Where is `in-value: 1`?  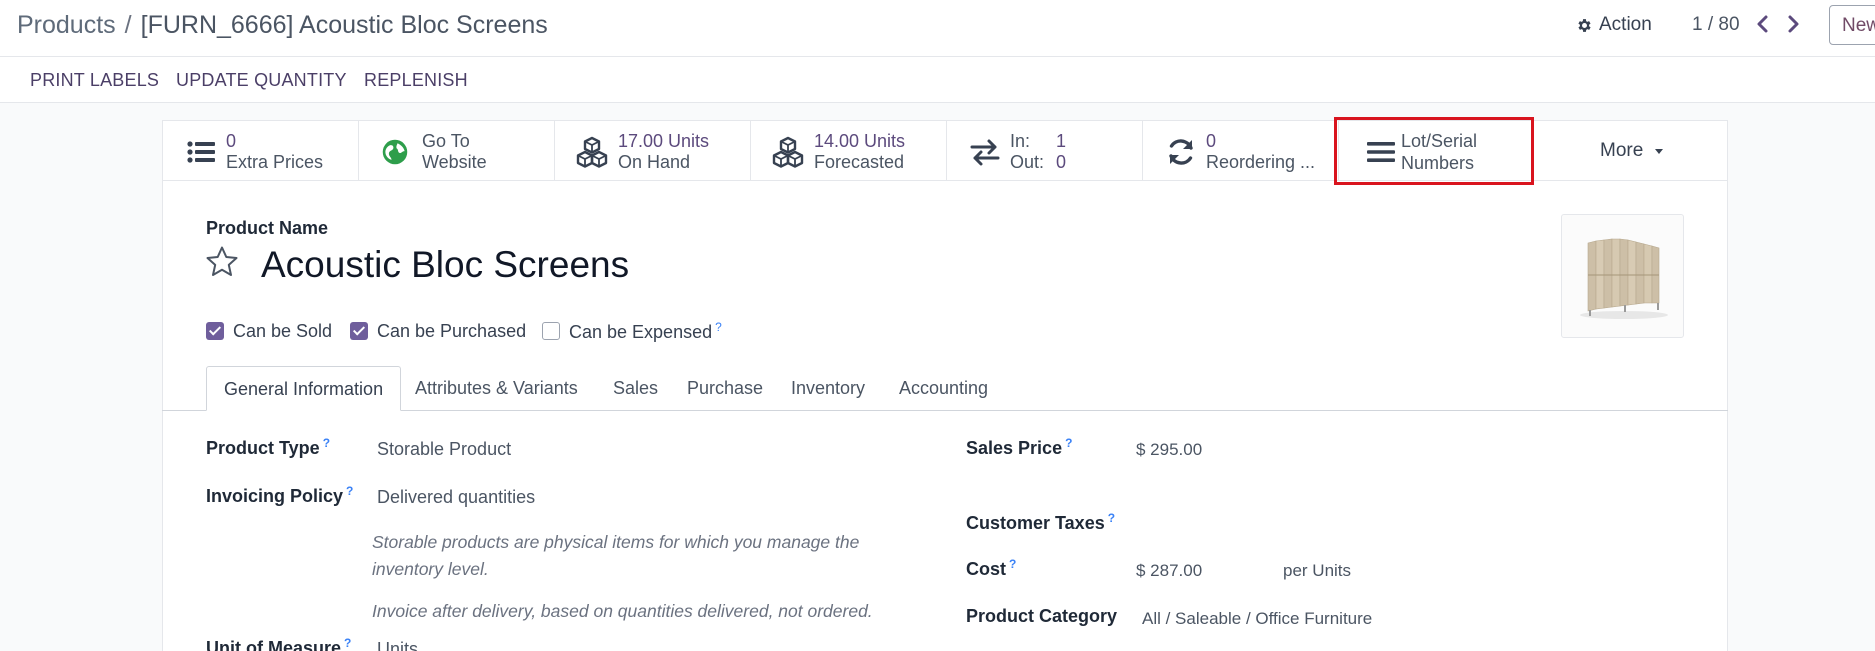 in-value: 1 is located at coordinates (1061, 141).